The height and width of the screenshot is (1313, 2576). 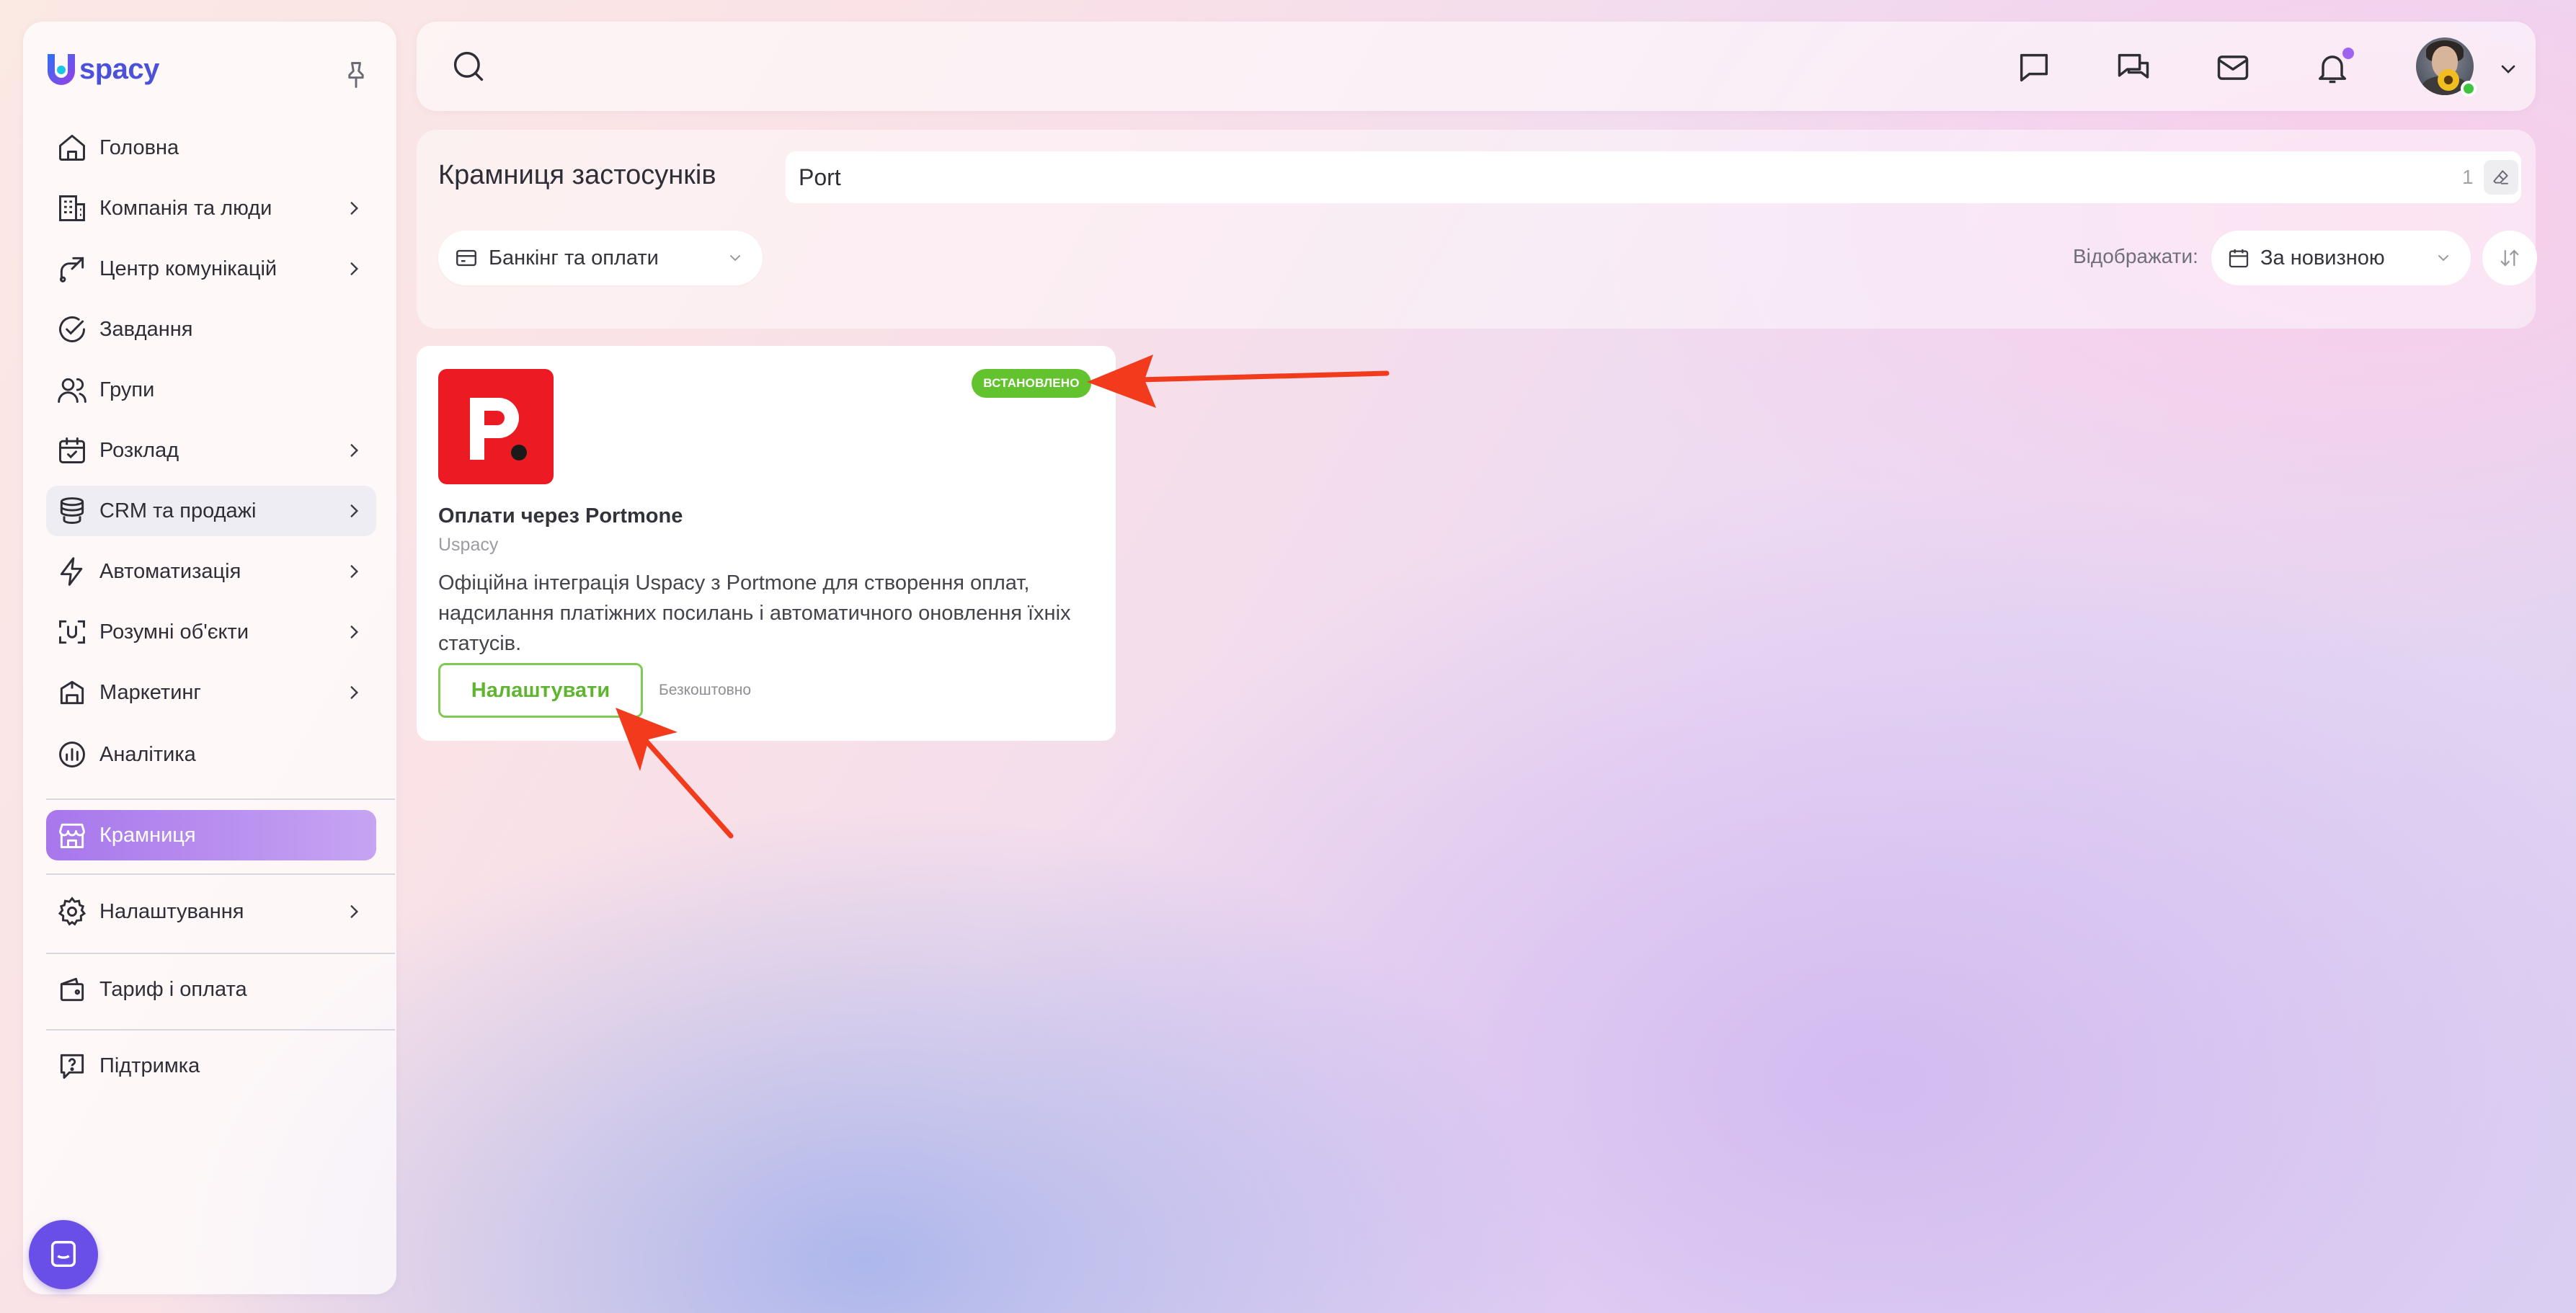 I want to click on scan-object-icon, so click(x=72, y=632).